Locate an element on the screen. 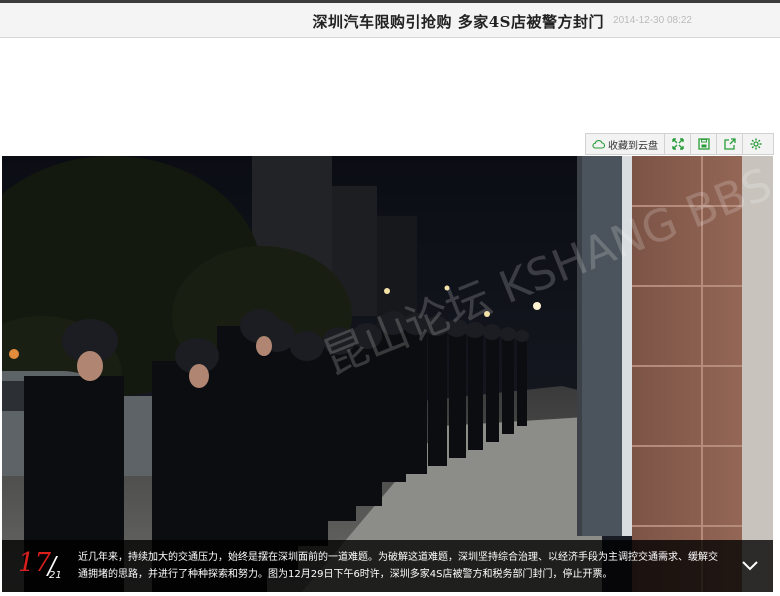 The height and width of the screenshot is (596, 780). photo-total-count: 21 is located at coordinates (55, 575).